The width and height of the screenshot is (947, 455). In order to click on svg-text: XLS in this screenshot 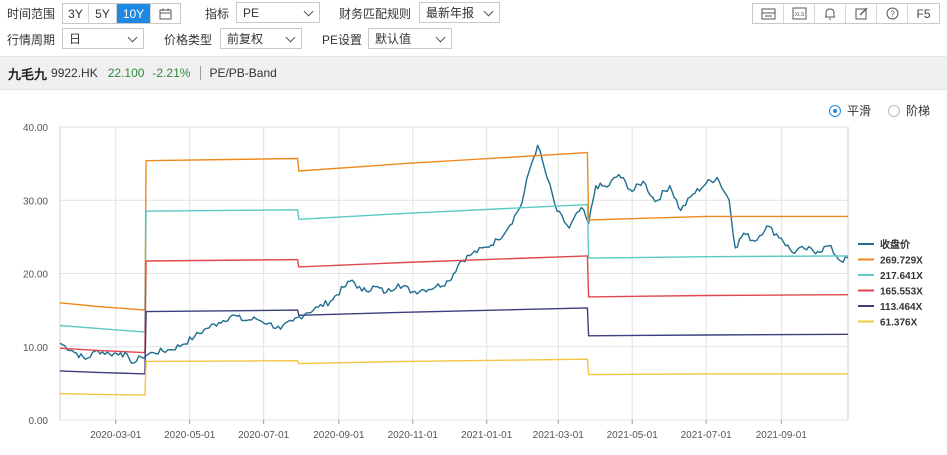, I will do `click(799, 15)`.